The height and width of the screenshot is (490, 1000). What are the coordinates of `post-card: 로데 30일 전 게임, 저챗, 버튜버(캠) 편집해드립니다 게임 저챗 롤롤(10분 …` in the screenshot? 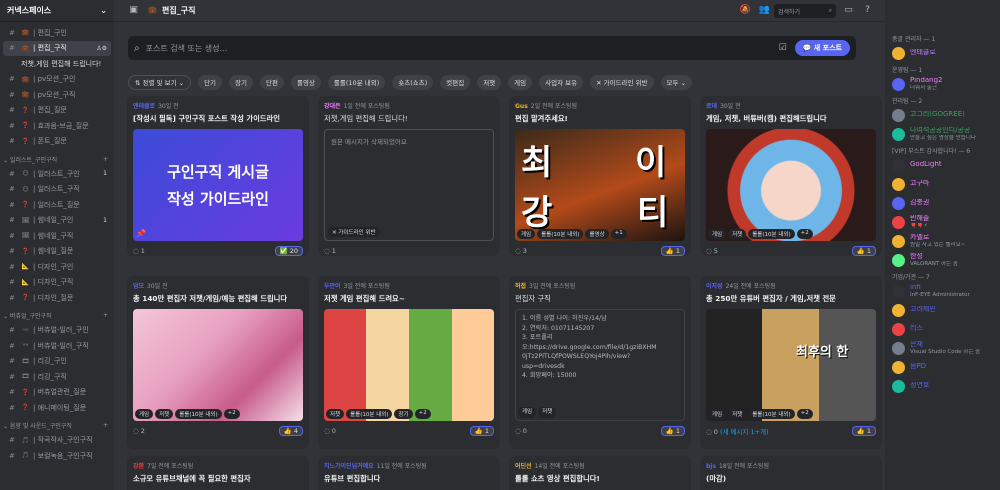 It's located at (791, 176).